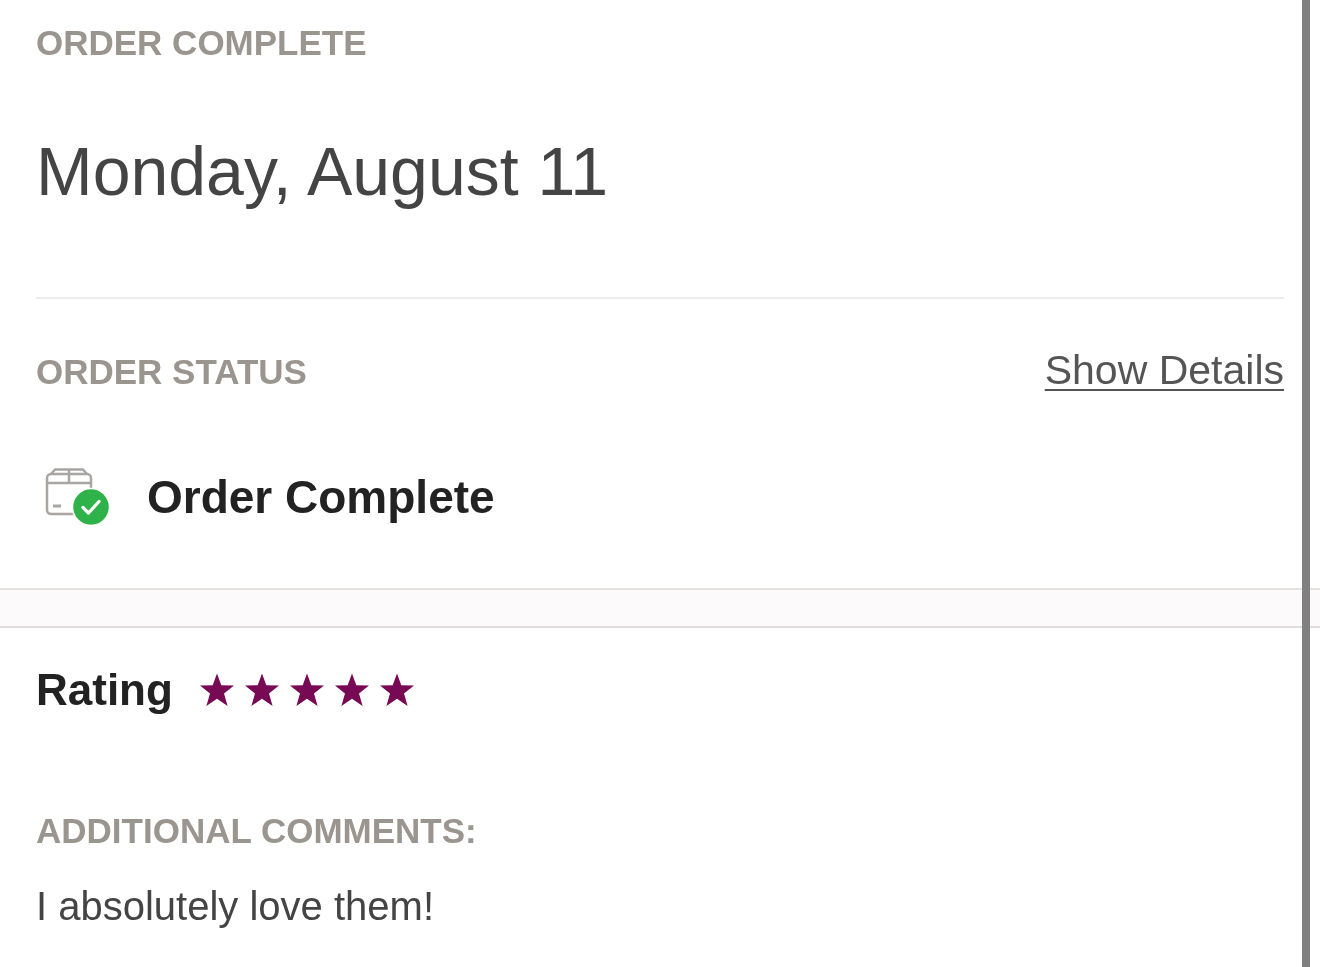 The height and width of the screenshot is (967, 1320). Describe the element at coordinates (322, 171) in the screenshot. I see `order-date: Monday, August 11` at that location.